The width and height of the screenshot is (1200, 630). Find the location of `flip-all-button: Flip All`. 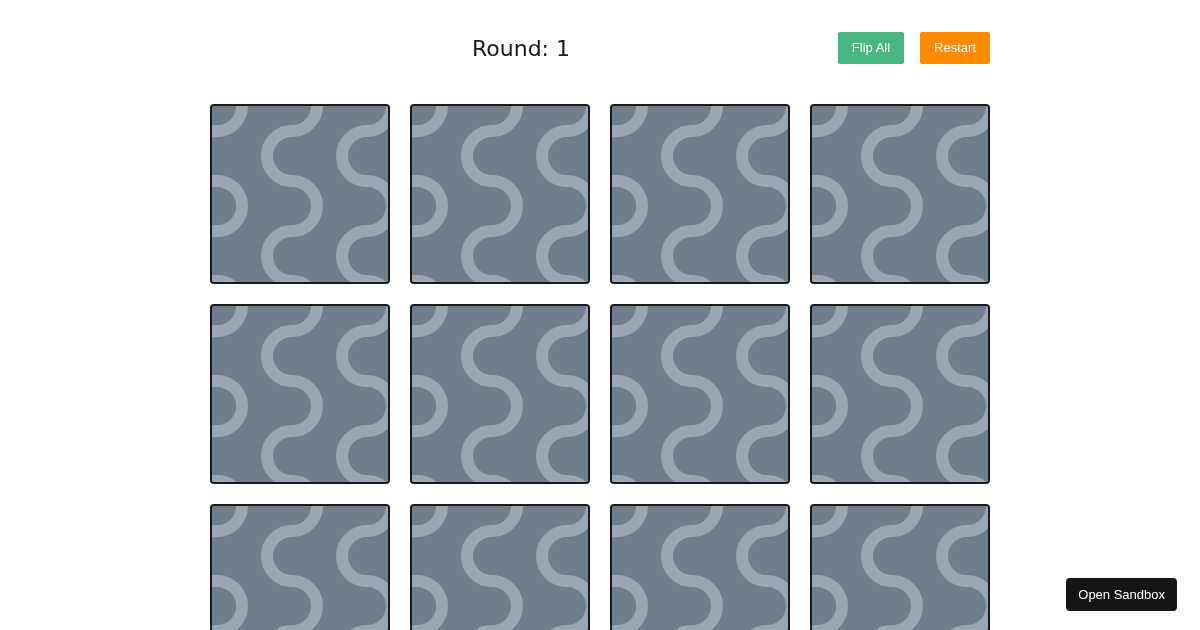

flip-all-button: Flip All is located at coordinates (871, 48).